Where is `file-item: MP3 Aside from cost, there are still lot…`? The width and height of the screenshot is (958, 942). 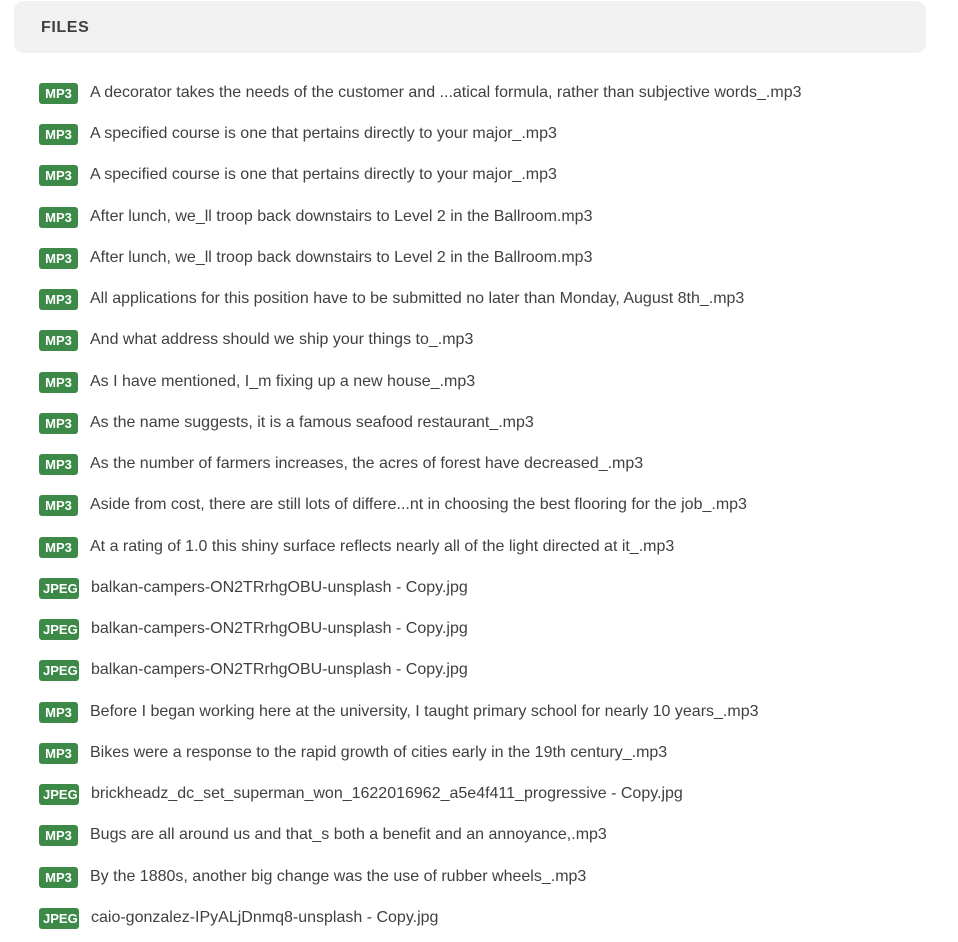 file-item: MP3 Aside from cost, there are still lot… is located at coordinates (393, 505).